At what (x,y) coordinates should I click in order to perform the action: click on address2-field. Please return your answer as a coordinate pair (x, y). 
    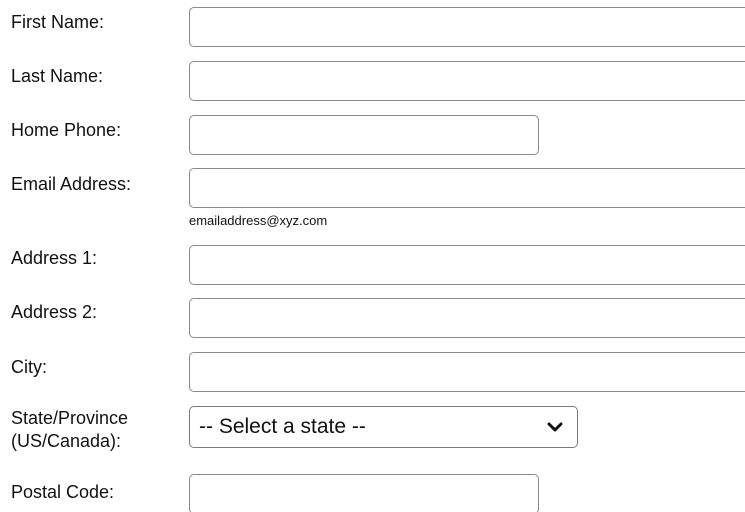
    Looking at the image, I should click on (467, 318).